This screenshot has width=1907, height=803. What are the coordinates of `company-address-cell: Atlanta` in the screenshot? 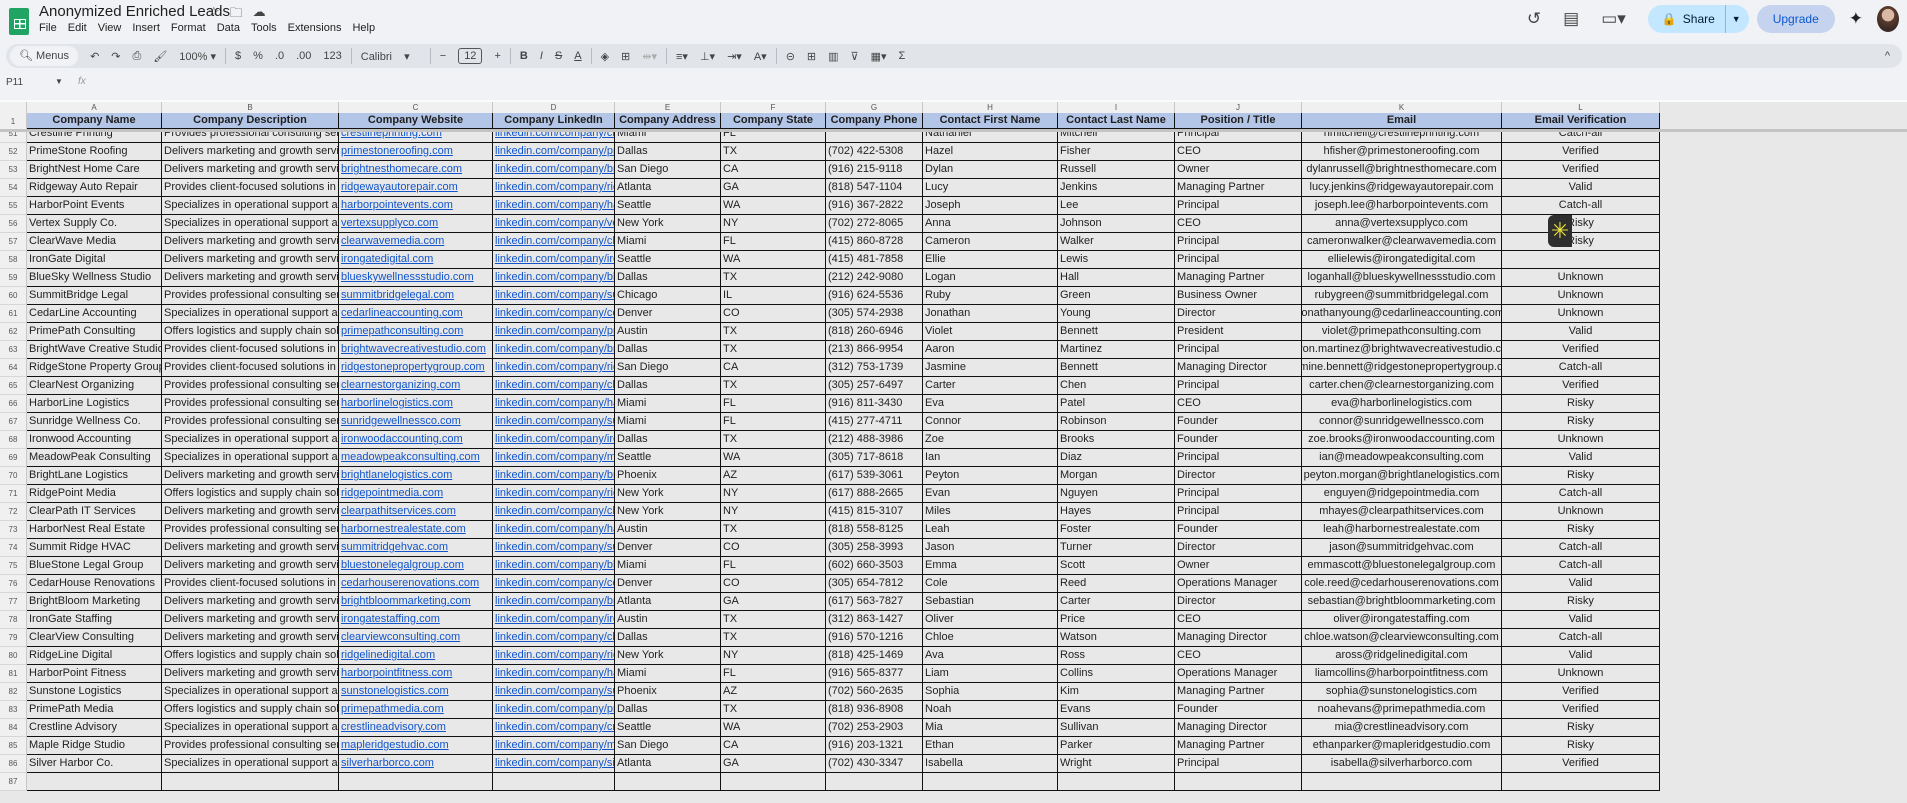 It's located at (668, 188).